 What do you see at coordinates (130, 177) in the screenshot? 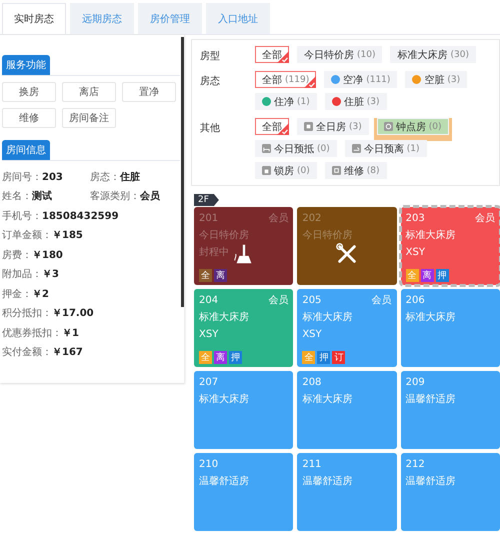
I see `field-value: 住脏` at bounding box center [130, 177].